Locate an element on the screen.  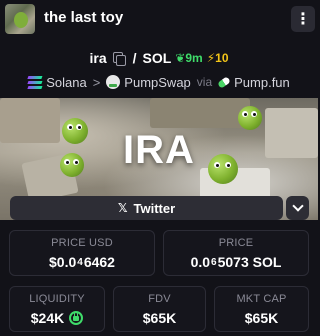
price-sol-label: PRICE is located at coordinates (236, 243).